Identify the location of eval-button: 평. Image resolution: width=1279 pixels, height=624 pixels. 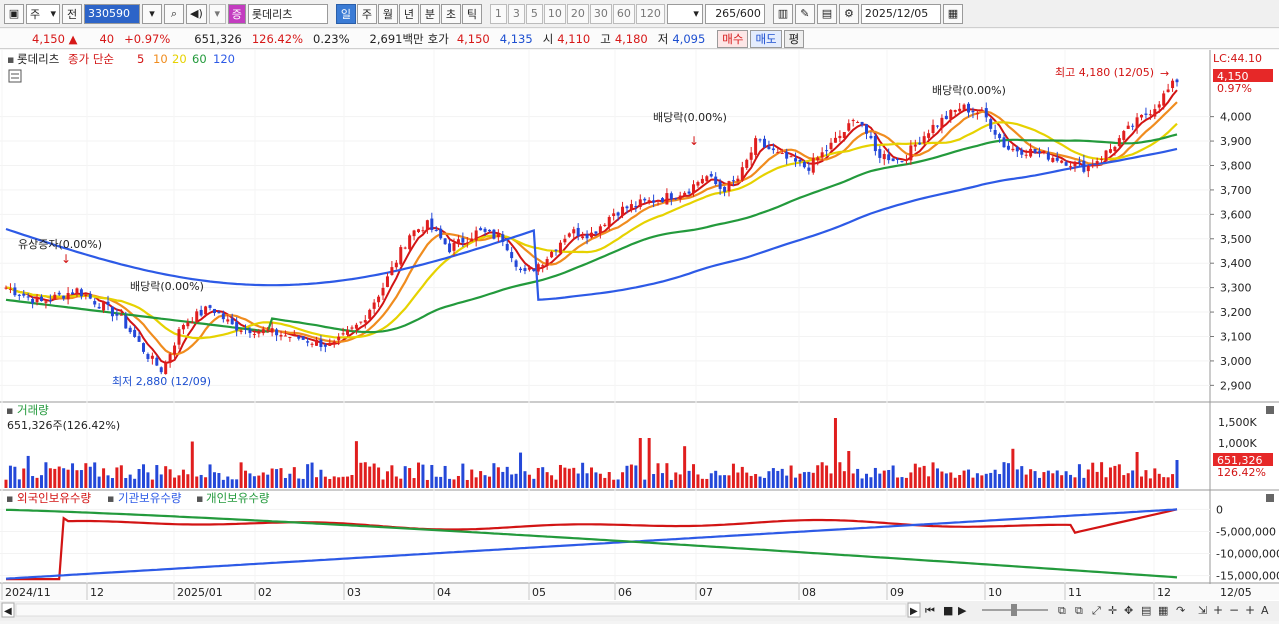
(794, 38).